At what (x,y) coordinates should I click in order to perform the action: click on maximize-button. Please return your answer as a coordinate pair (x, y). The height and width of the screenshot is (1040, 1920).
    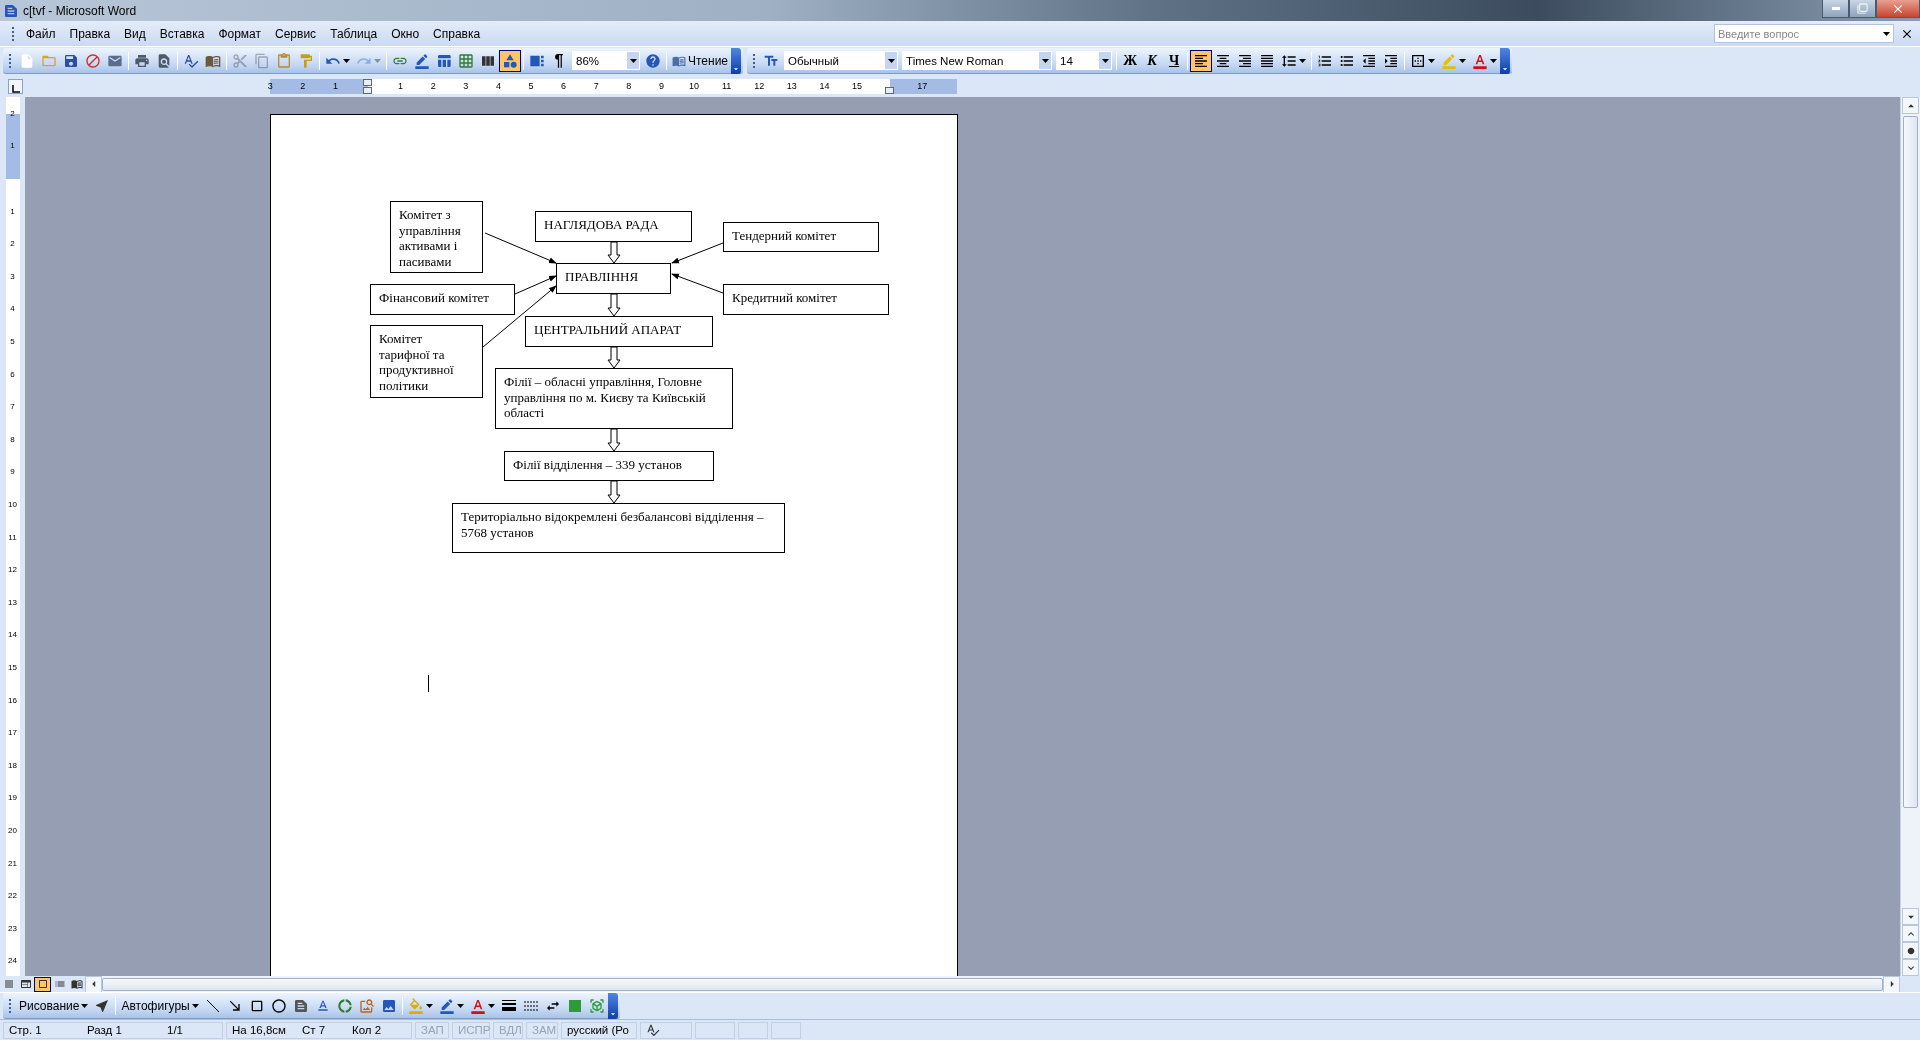
    Looking at the image, I should click on (1862, 9).